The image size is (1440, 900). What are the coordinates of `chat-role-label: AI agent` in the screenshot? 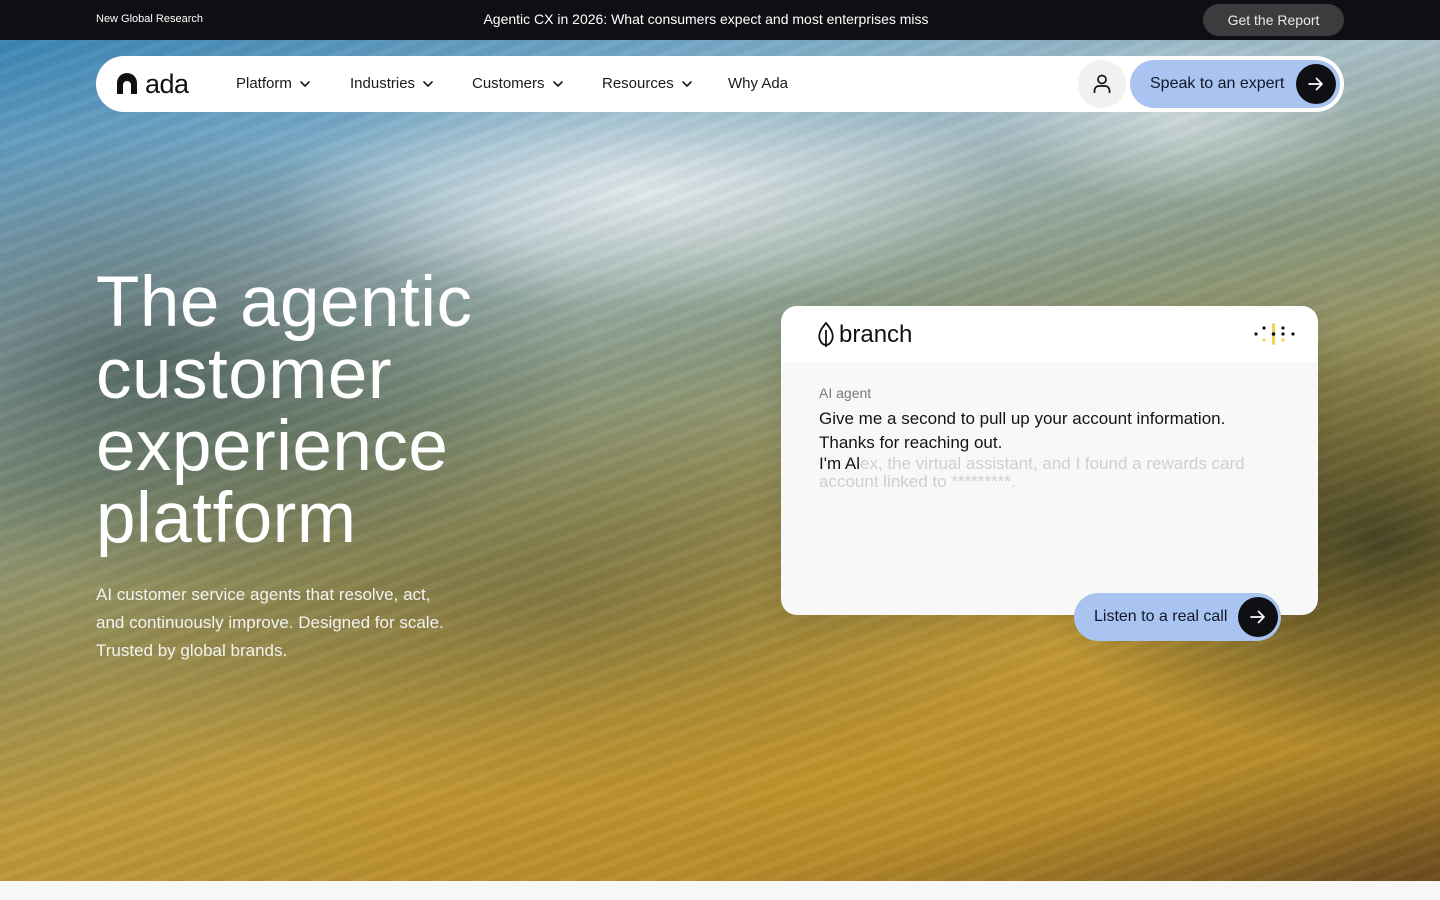 It's located at (845, 393).